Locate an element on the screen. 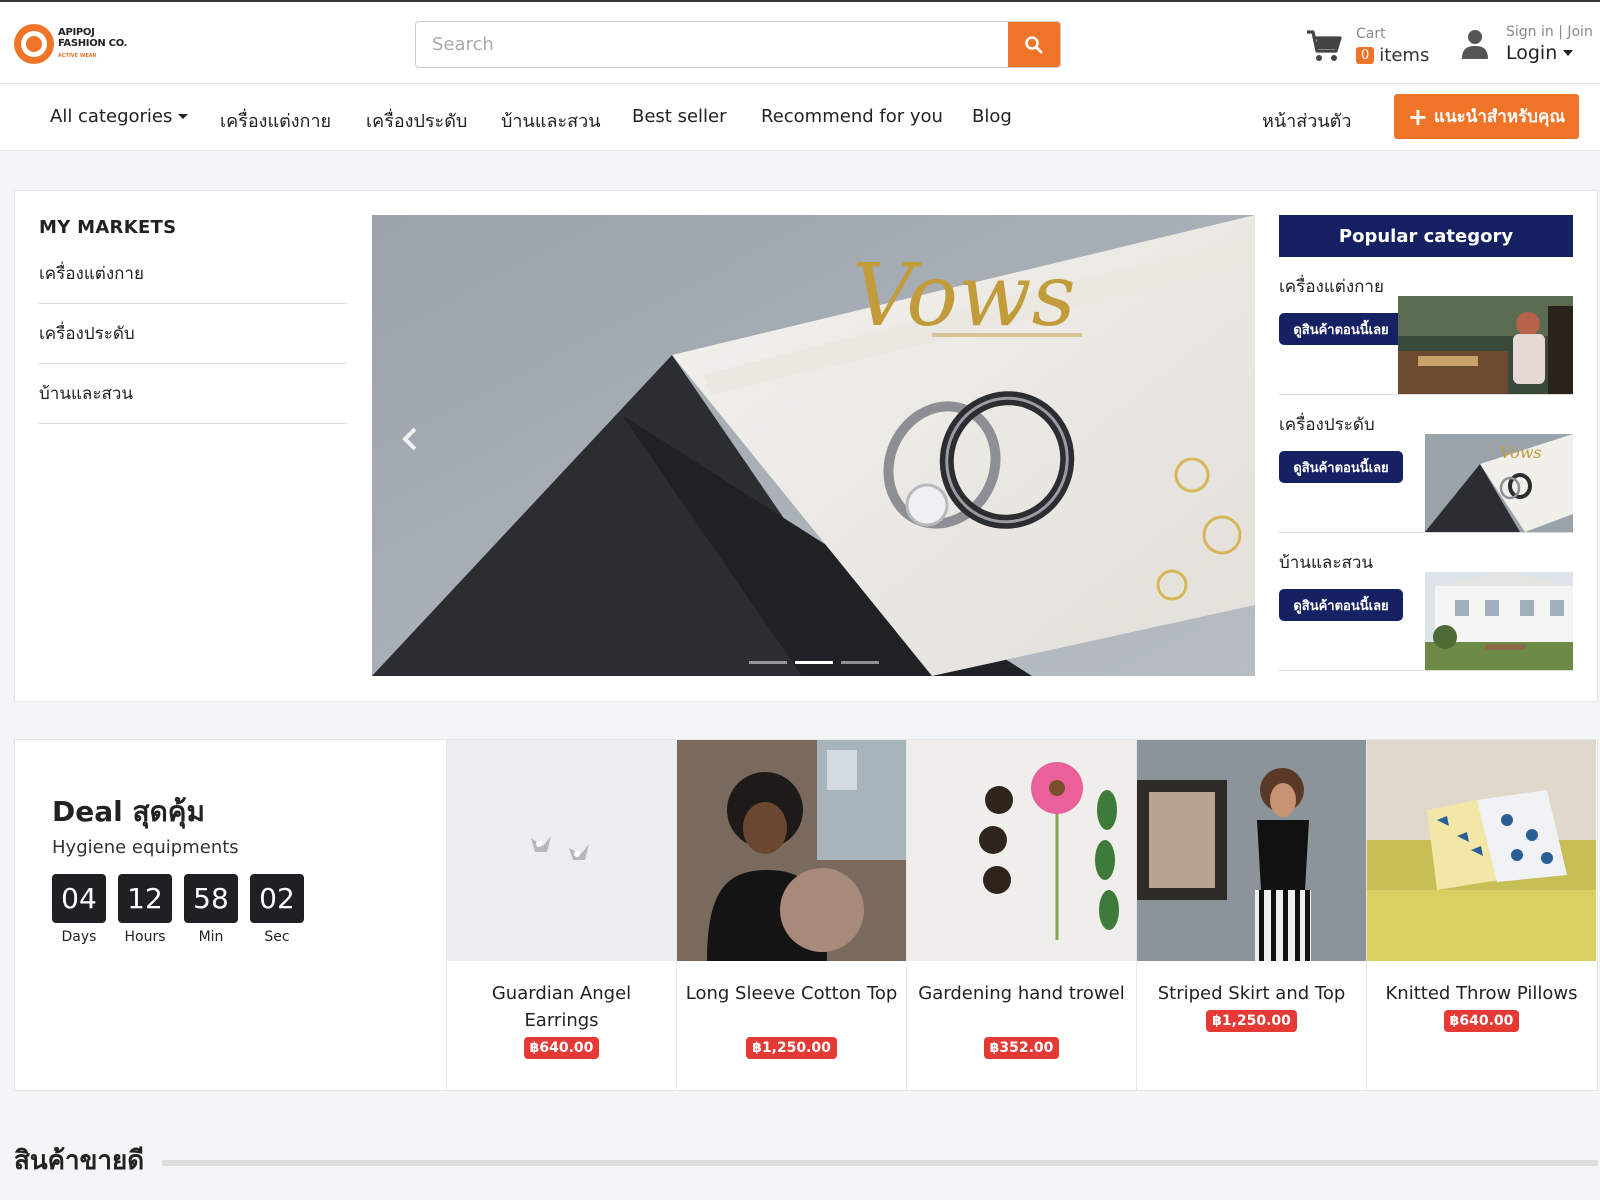 The height and width of the screenshot is (1200, 1600). caret-down-icon is located at coordinates (1568, 53).